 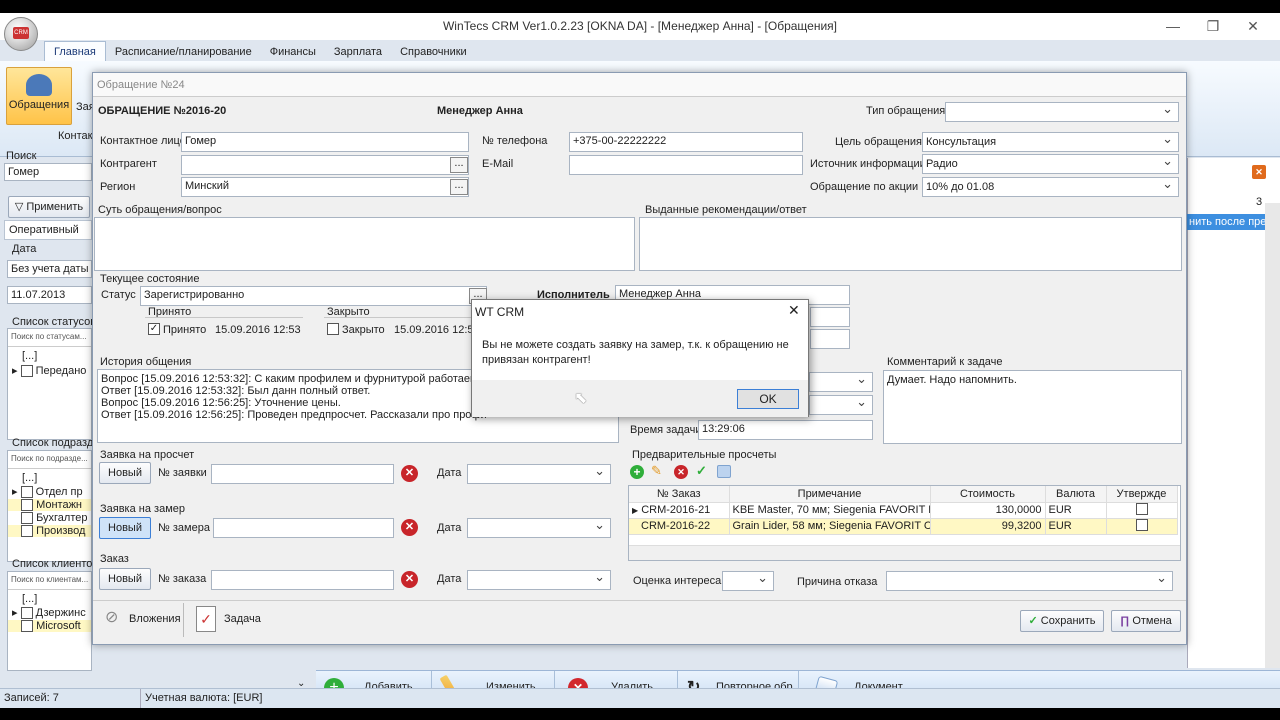 What do you see at coordinates (1062, 621) in the screenshot?
I see `save-button: ✓ Сохранить` at bounding box center [1062, 621].